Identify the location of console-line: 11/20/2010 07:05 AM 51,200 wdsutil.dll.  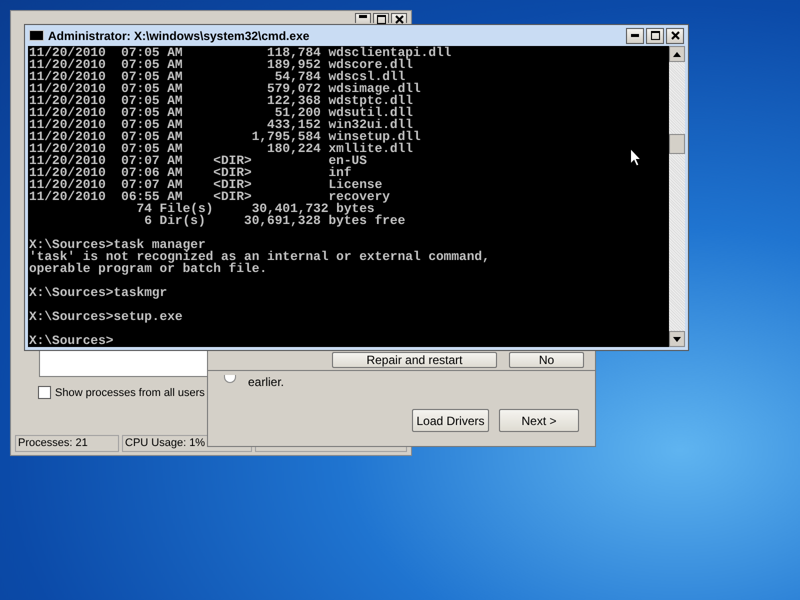
(221, 113).